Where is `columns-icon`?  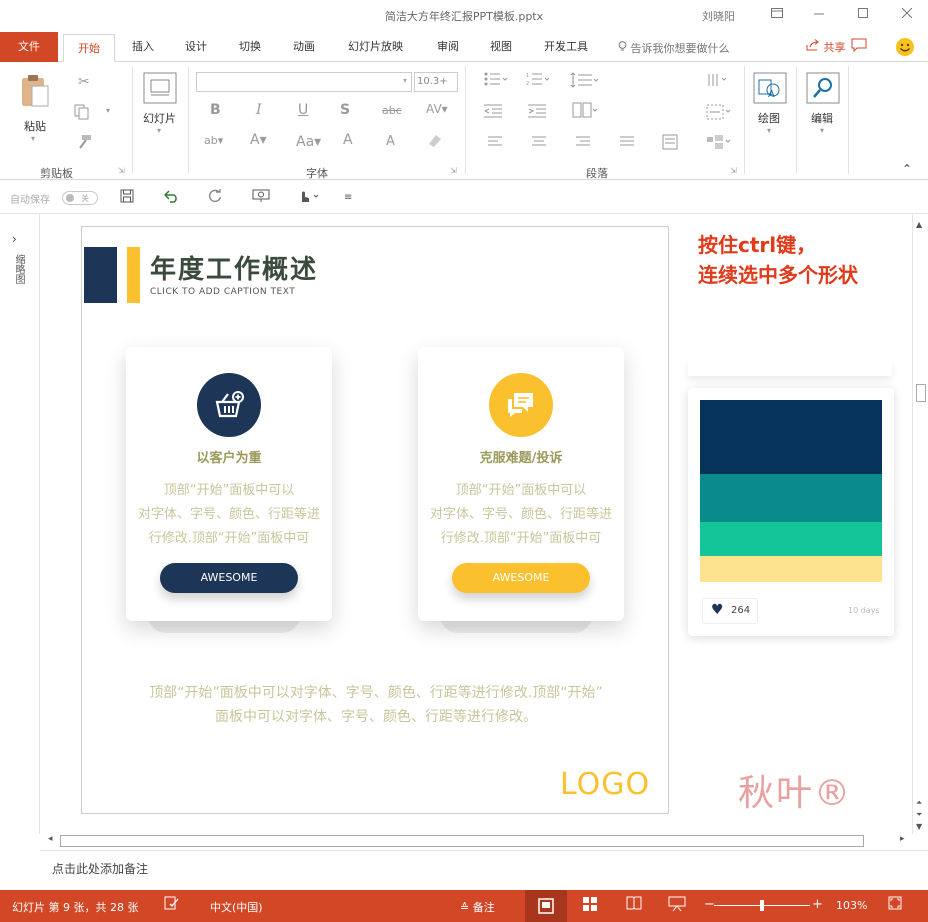
columns-icon is located at coordinates (585, 112).